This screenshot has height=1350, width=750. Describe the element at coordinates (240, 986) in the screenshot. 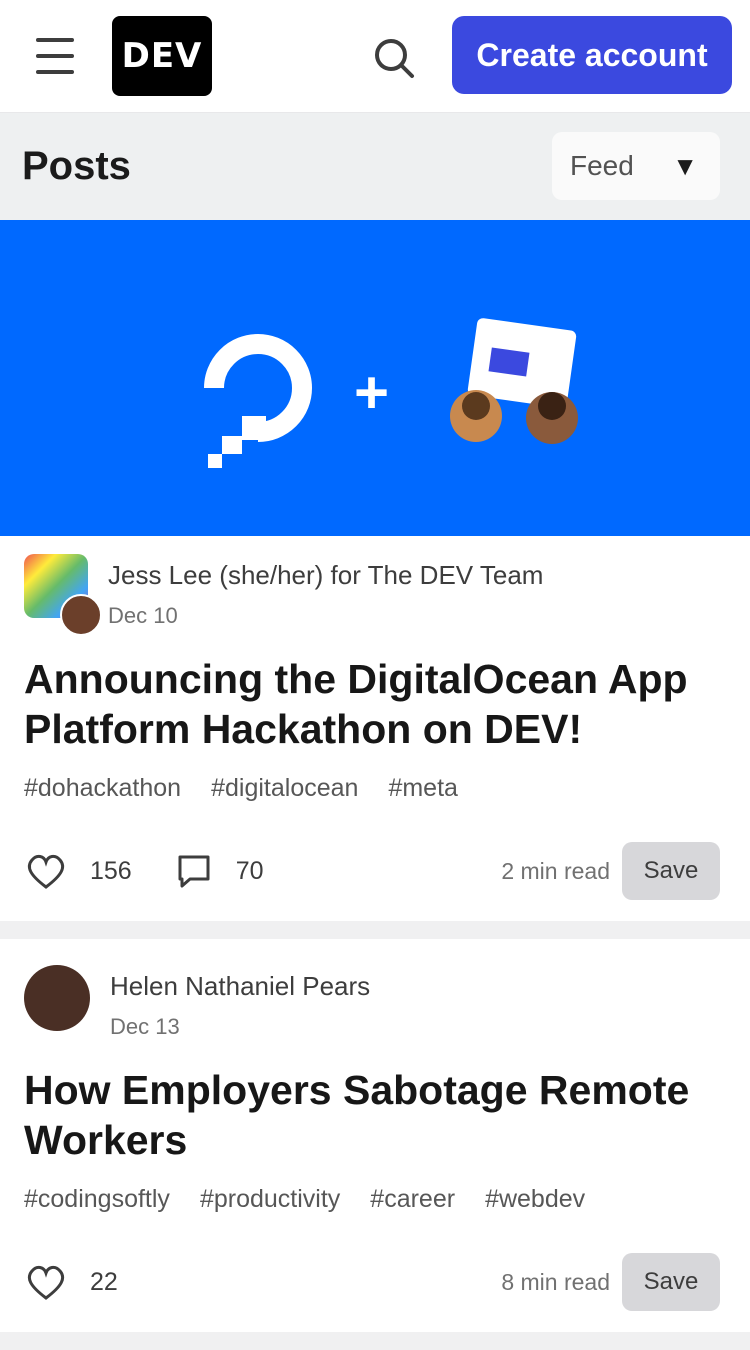

I see `author-name: Helen Nathaniel Pears` at that location.